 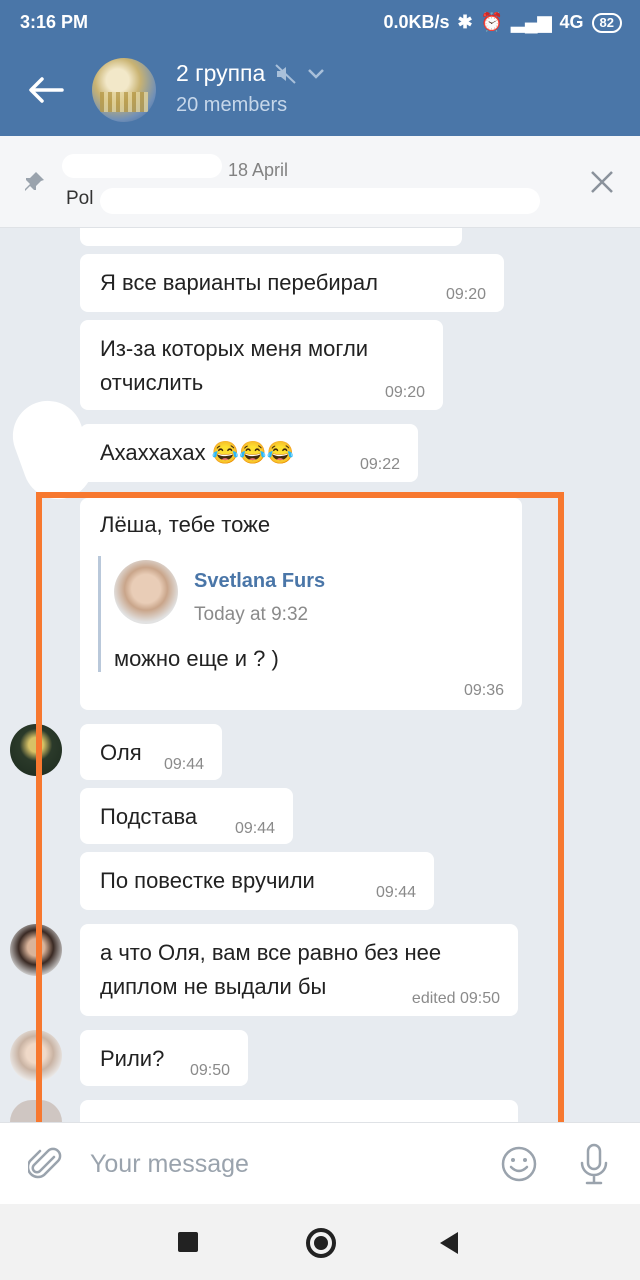 What do you see at coordinates (132, 1058) in the screenshot?
I see `message-text: Рили?` at bounding box center [132, 1058].